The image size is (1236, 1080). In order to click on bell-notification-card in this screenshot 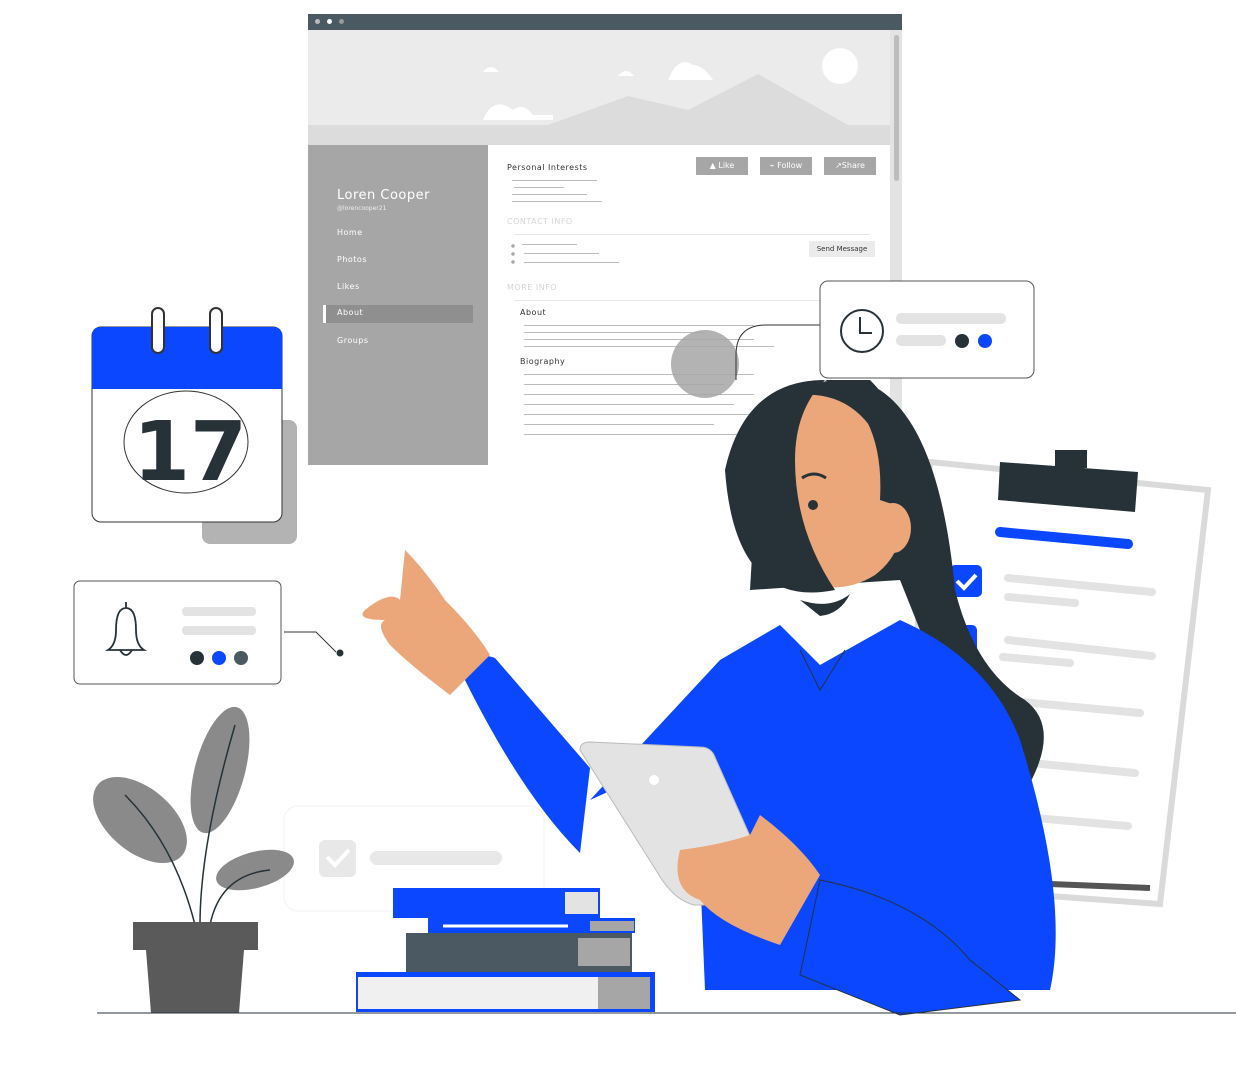, I will do `click(208, 632)`.